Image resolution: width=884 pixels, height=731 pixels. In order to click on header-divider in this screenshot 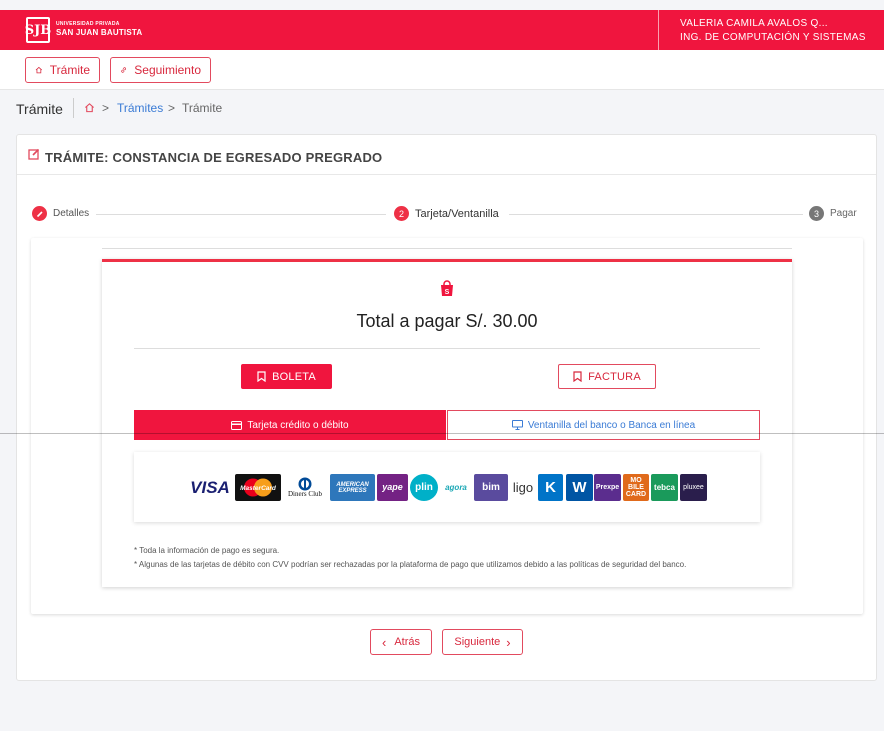, I will do `click(658, 30)`.